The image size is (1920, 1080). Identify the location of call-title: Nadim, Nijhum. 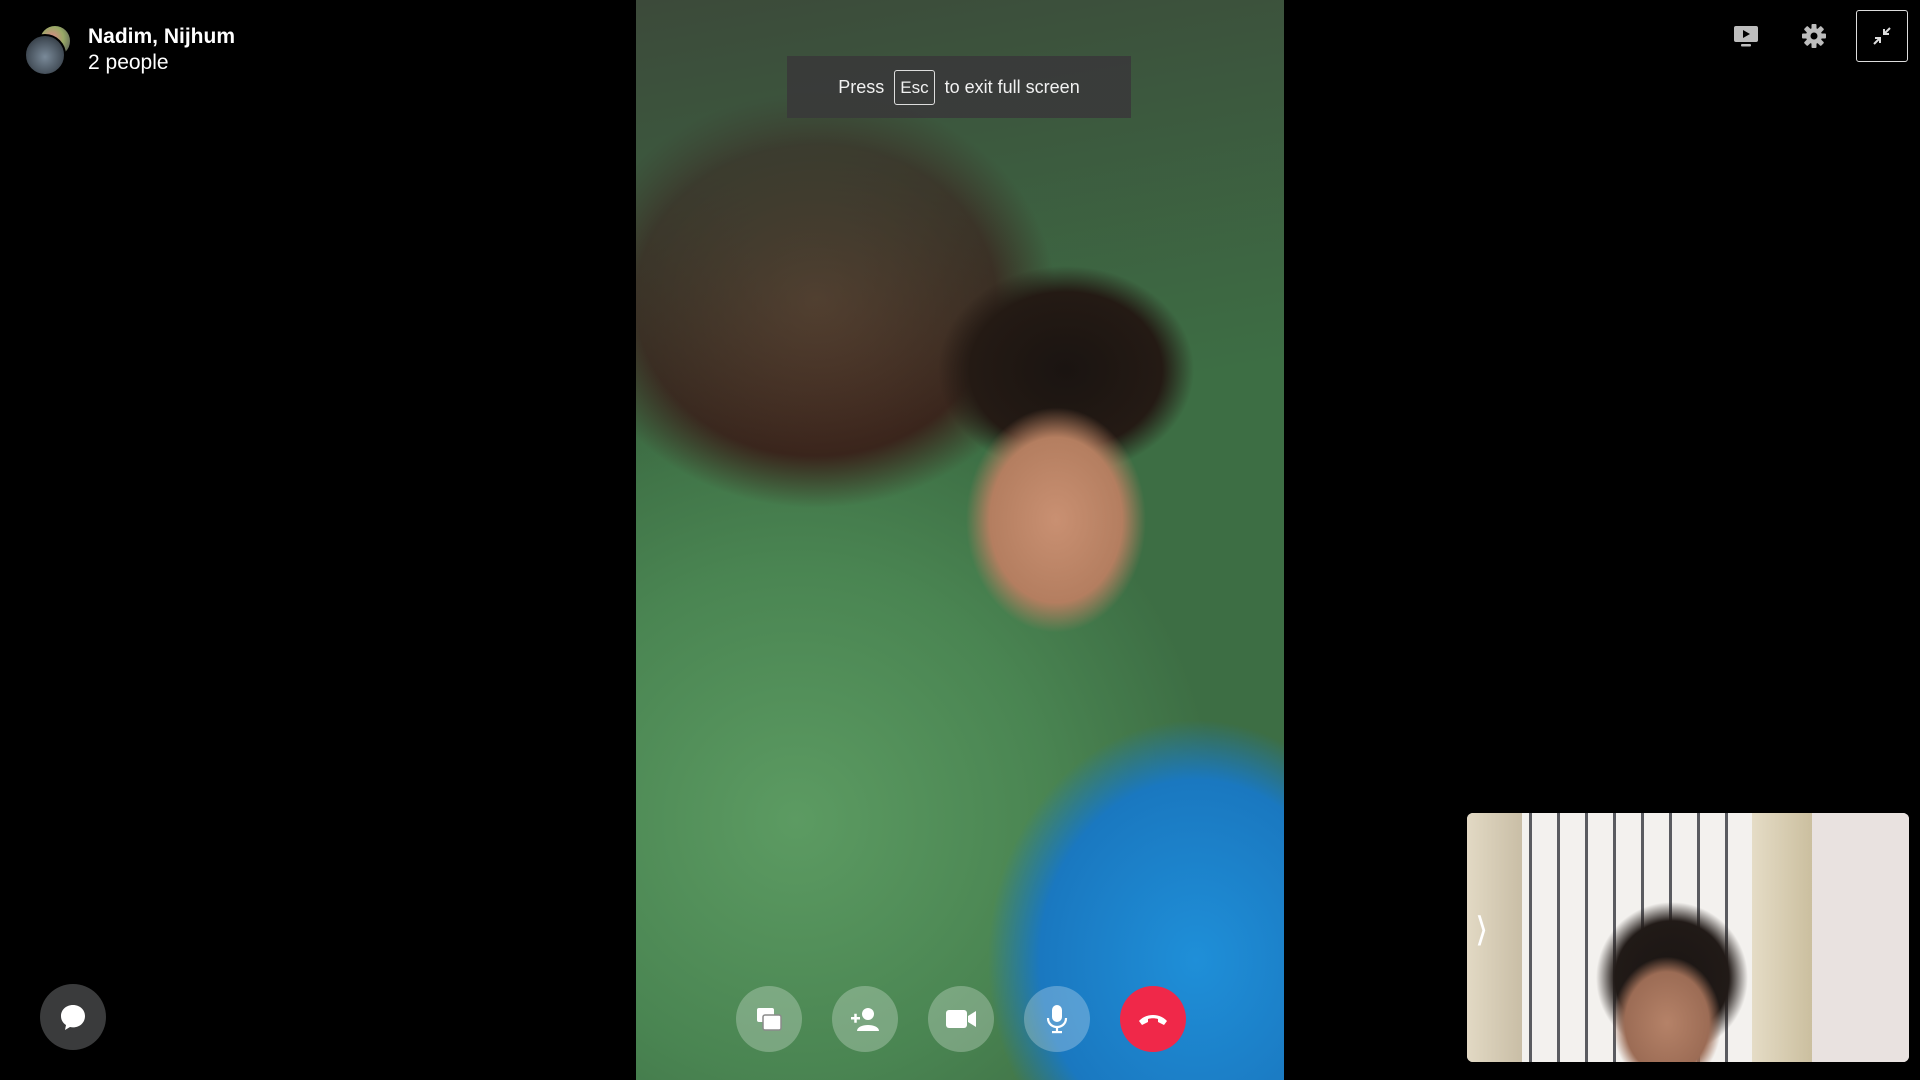
(162, 36).